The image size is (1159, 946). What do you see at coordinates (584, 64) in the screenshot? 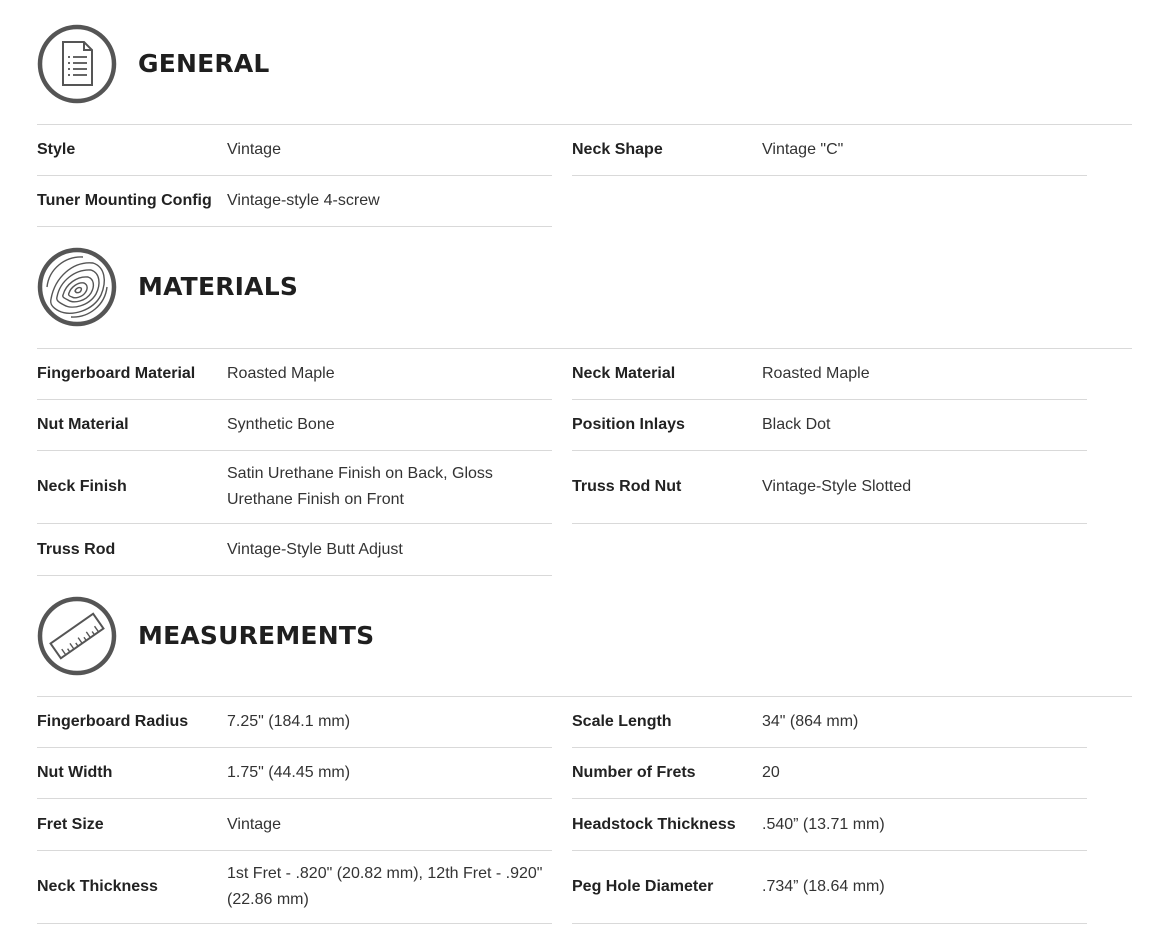
I see `section-header-general: GENERAL` at bounding box center [584, 64].